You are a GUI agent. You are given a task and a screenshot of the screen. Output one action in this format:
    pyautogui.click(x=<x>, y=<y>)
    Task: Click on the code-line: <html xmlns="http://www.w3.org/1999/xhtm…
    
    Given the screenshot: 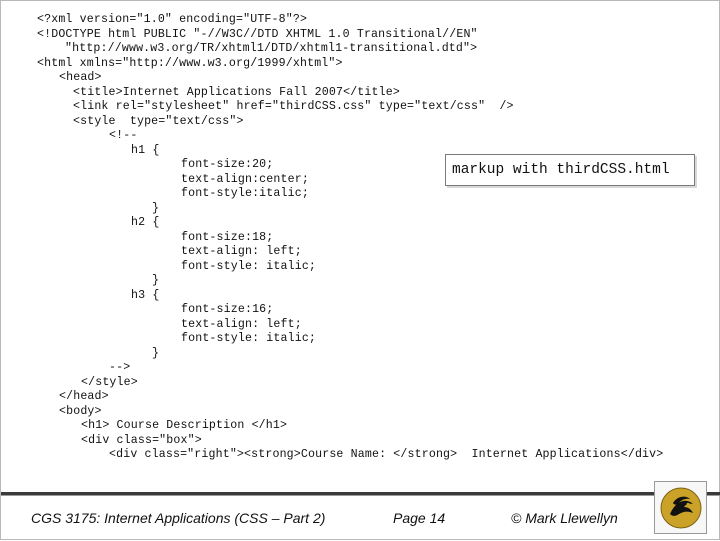 What is the action you would take?
    pyautogui.click(x=190, y=63)
    